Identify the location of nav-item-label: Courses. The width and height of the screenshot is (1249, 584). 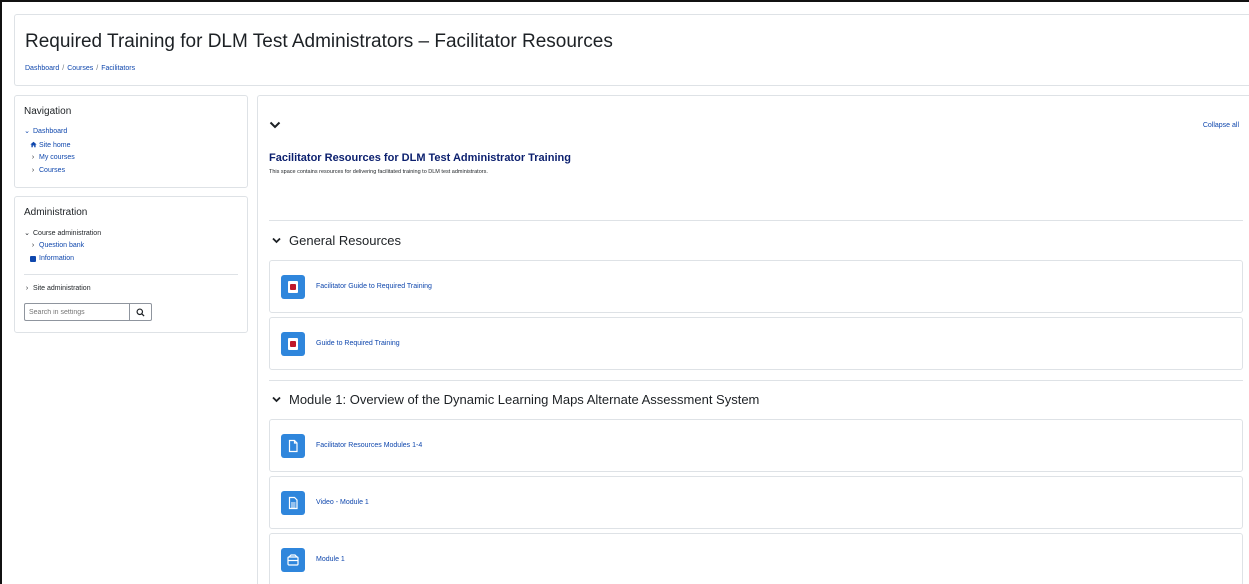
(52, 170).